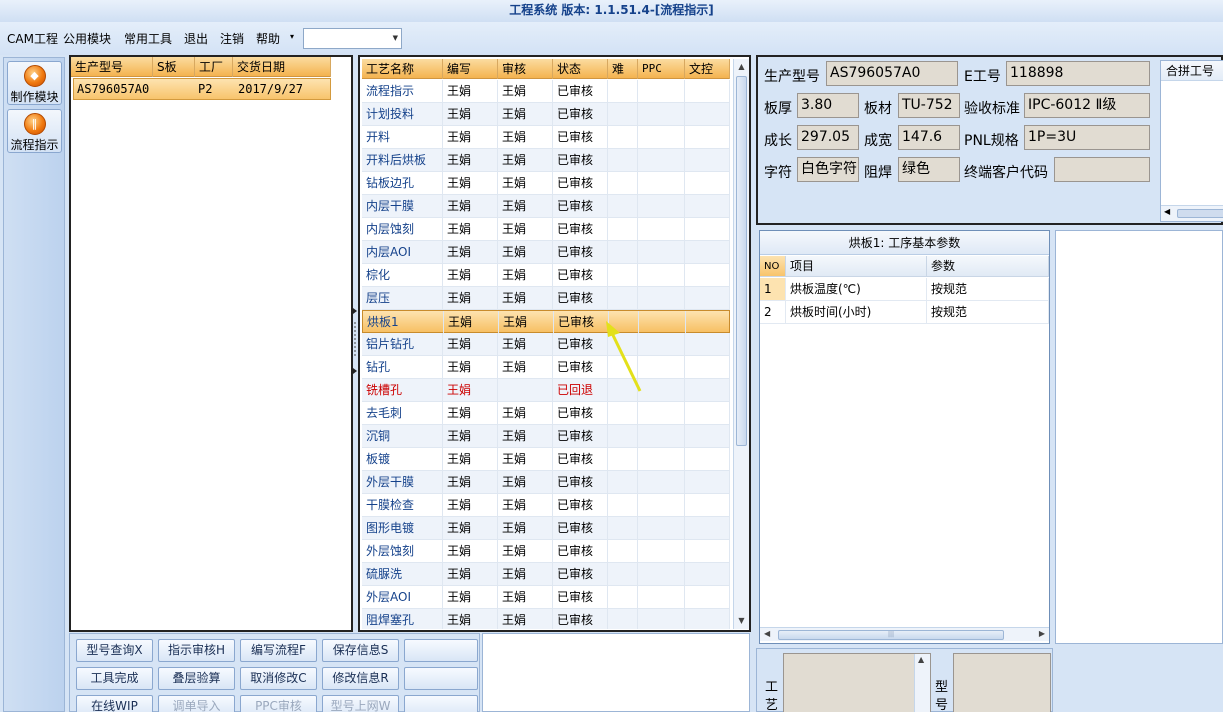 This screenshot has height=712, width=1223. What do you see at coordinates (546, 367) in the screenshot?
I see `process-row: 钻孔 王娟 王娟 已审核` at bounding box center [546, 367].